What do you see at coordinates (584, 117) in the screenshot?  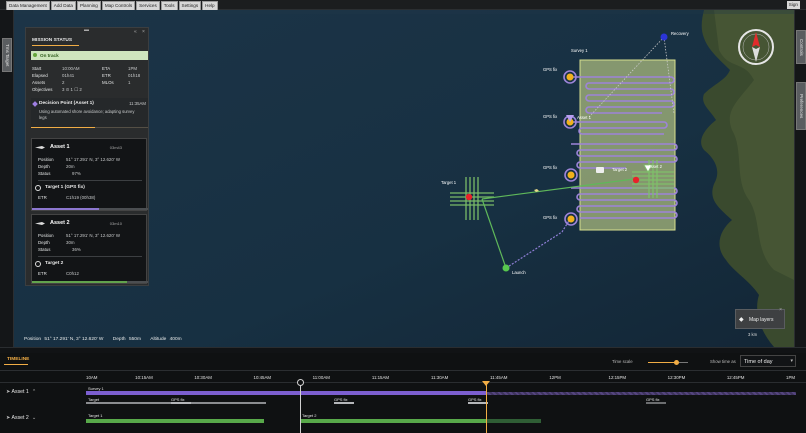 I see `asset-1-label: Asset 1` at bounding box center [584, 117].